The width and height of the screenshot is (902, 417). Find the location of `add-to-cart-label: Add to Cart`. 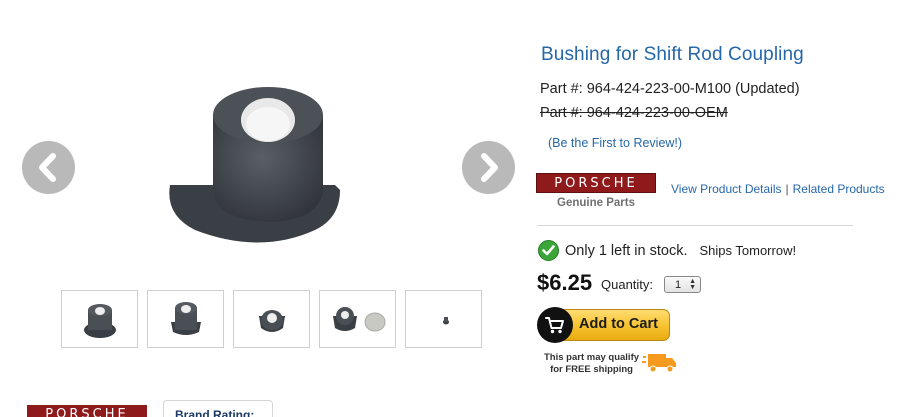

add-to-cart-label: Add to Cart is located at coordinates (618, 324).